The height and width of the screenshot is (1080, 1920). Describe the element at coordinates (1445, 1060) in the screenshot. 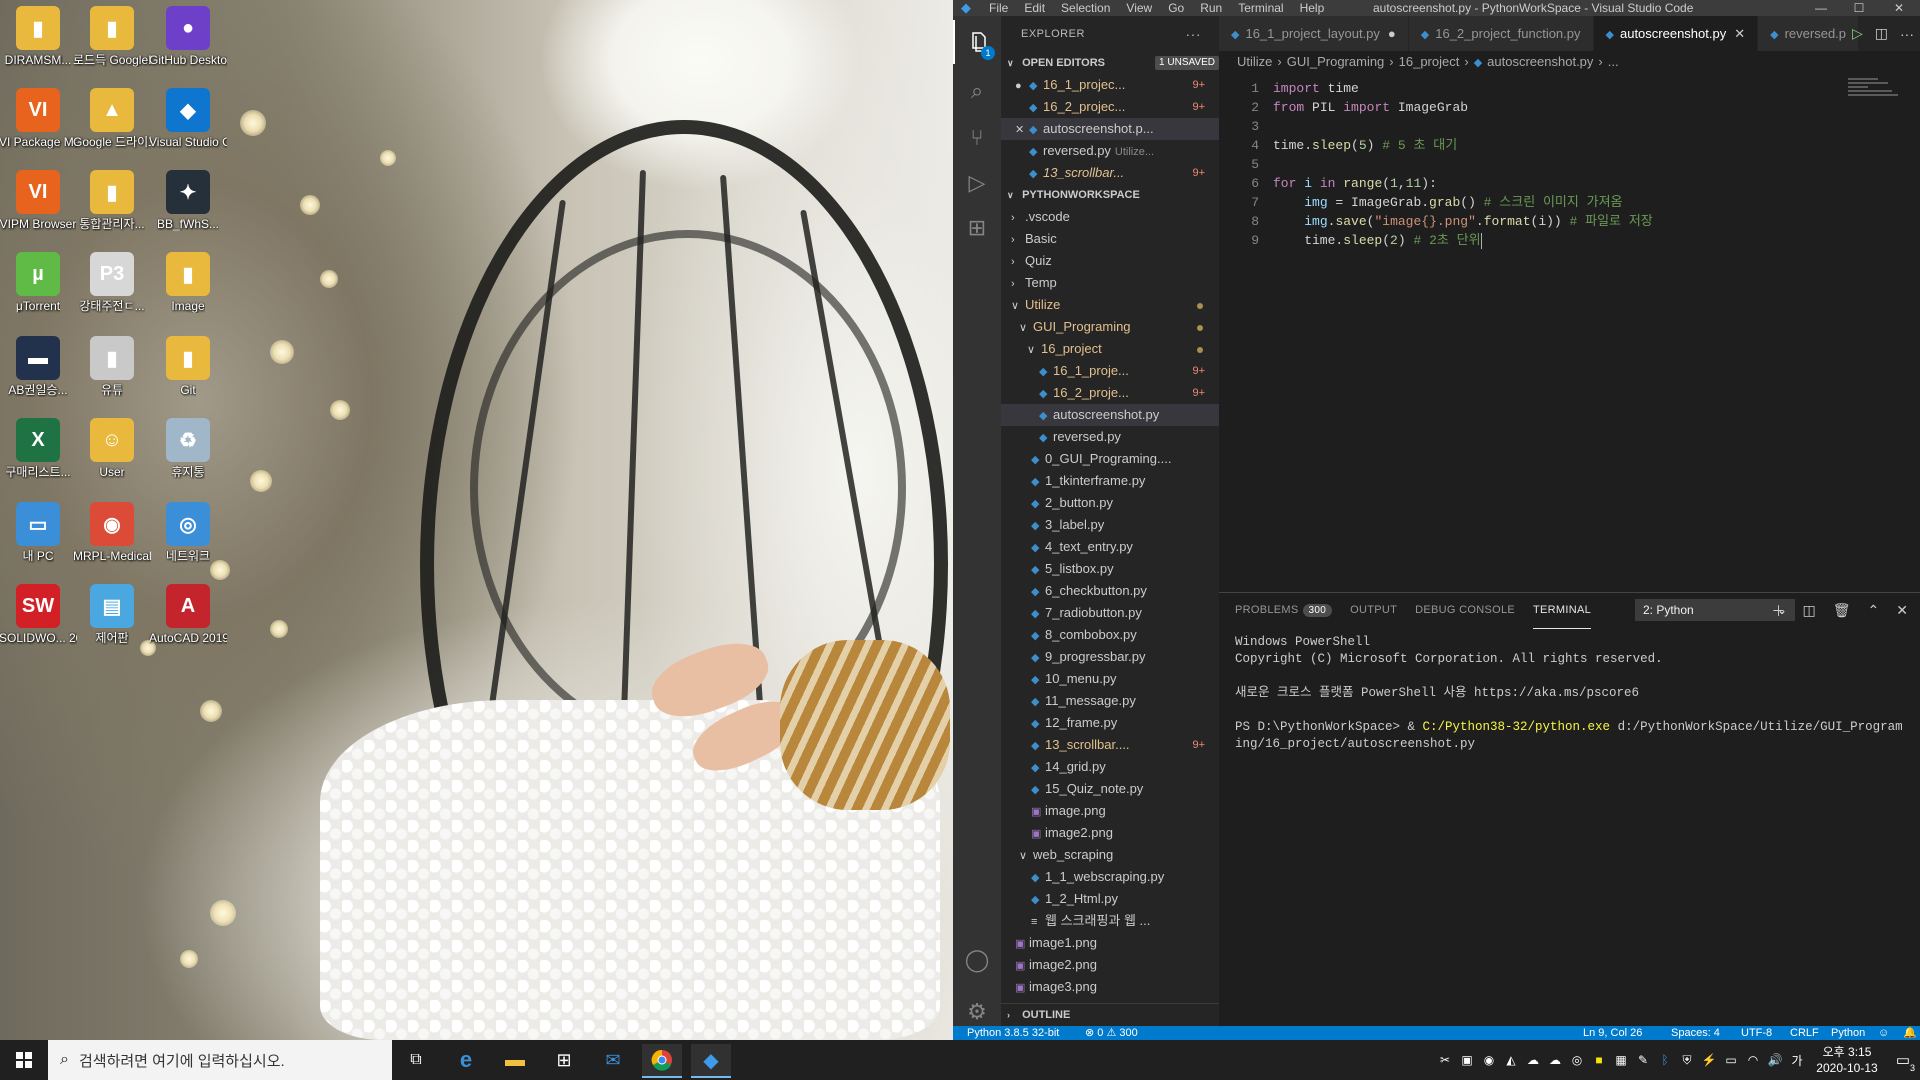

I see `tray-app-icon: ✂` at that location.